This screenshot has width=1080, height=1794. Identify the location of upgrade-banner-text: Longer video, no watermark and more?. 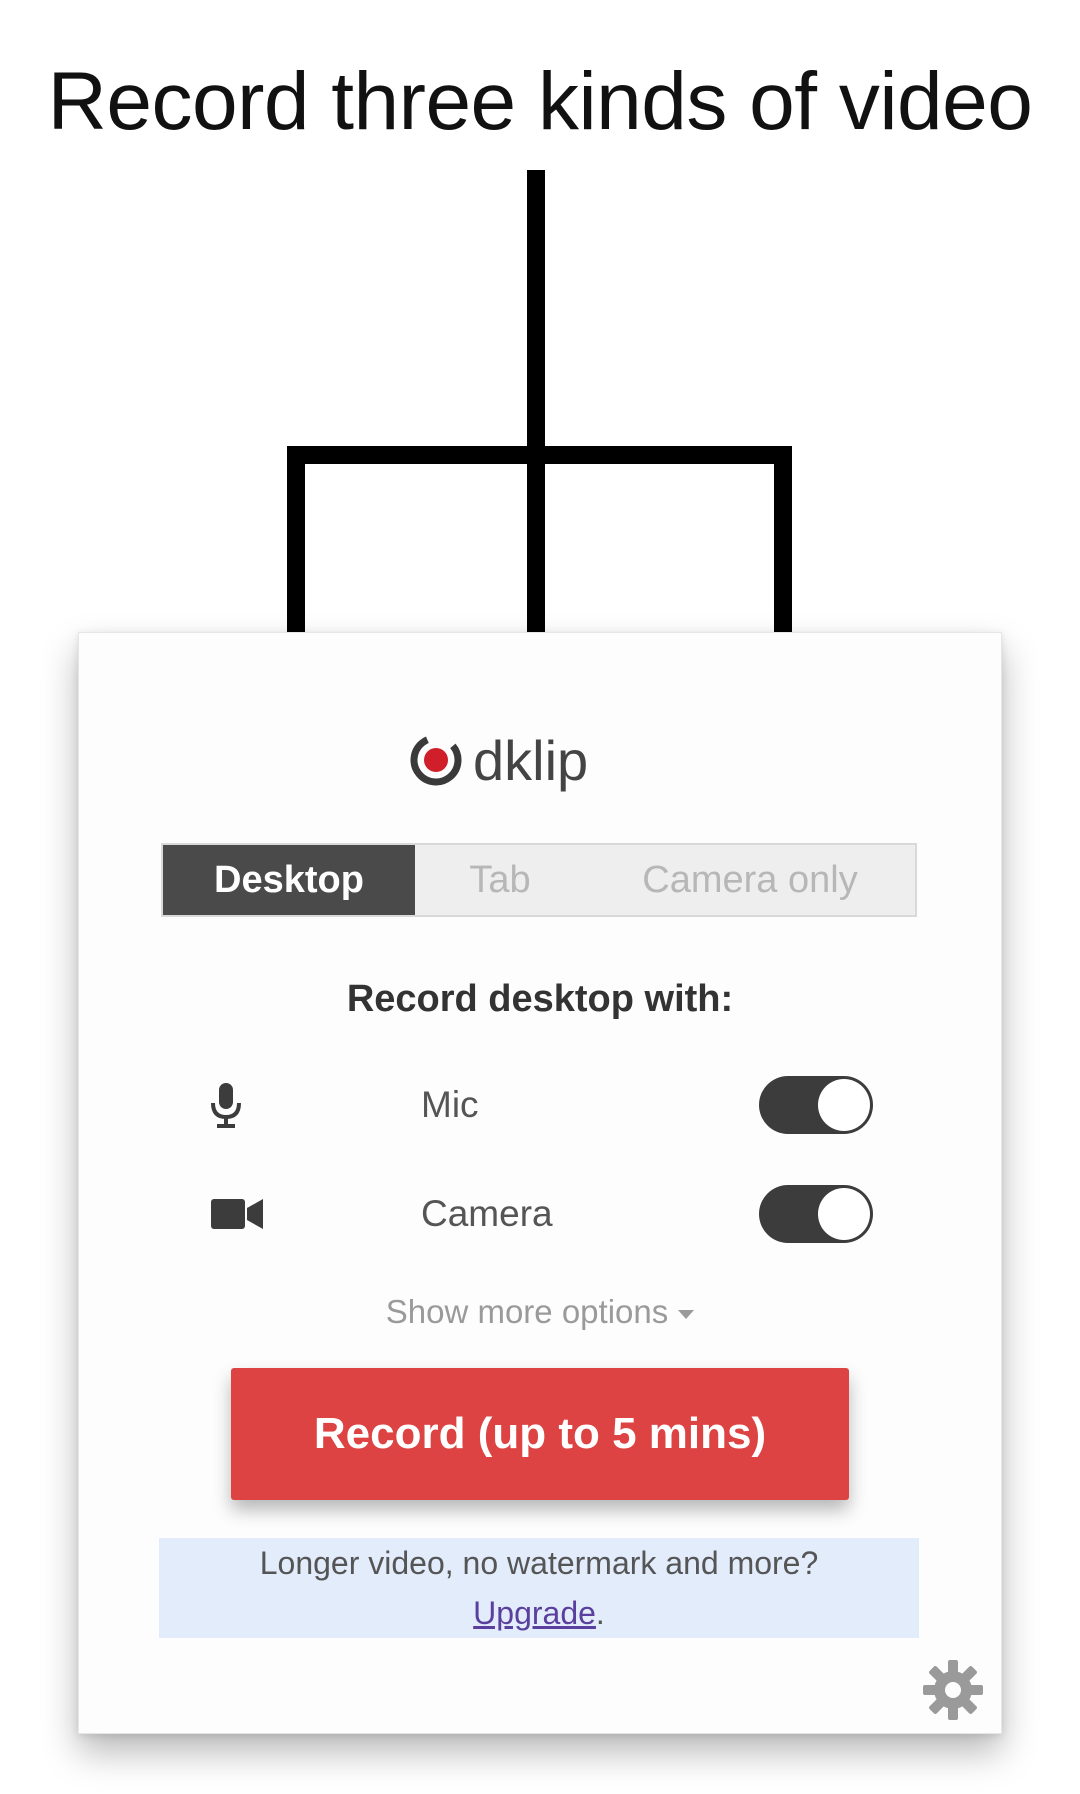
(539, 1563).